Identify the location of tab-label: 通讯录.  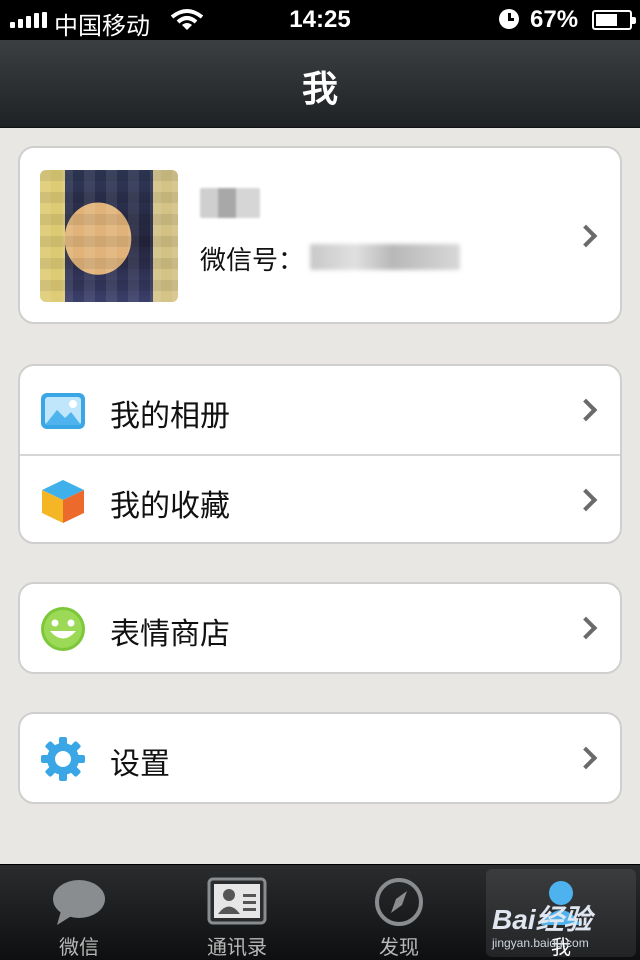
(237, 947).